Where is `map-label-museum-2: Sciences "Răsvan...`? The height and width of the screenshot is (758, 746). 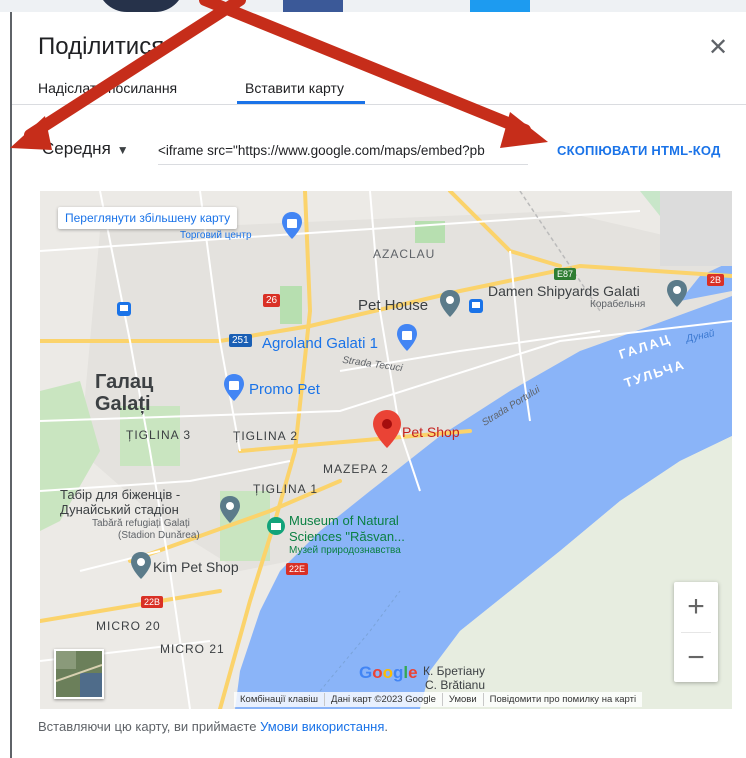
map-label-museum-2: Sciences "Răsvan... is located at coordinates (347, 536).